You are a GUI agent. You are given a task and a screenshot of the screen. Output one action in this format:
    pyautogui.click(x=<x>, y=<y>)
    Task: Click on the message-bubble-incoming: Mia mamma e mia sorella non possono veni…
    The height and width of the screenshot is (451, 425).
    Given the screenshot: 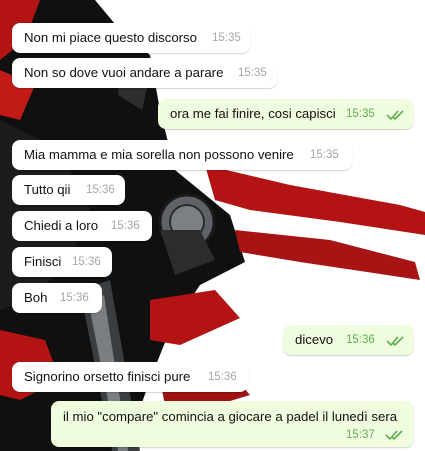 What is the action you would take?
    pyautogui.click(x=182, y=155)
    